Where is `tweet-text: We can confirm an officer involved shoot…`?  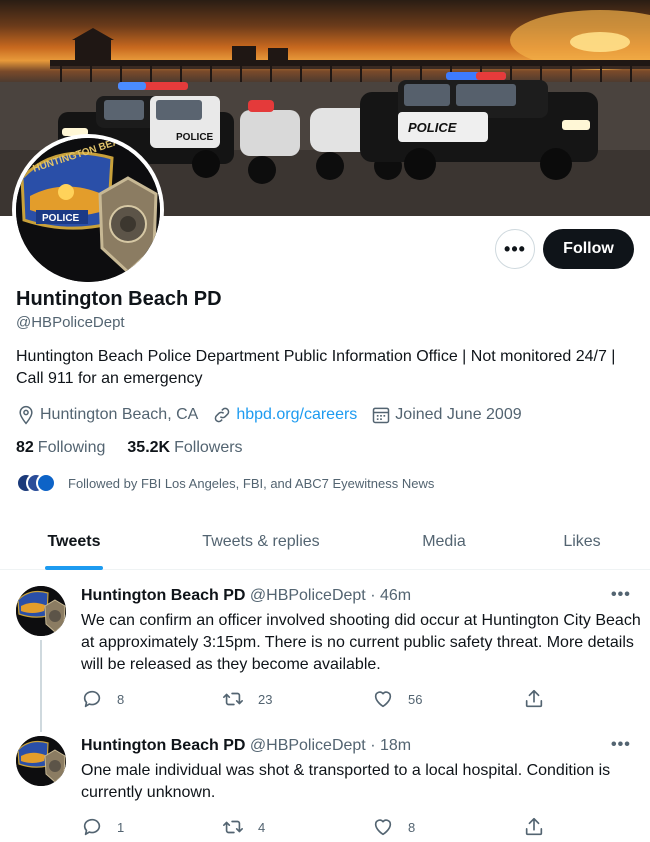
tweet-text: We can confirm an officer involved shoot… is located at coordinates (361, 642).